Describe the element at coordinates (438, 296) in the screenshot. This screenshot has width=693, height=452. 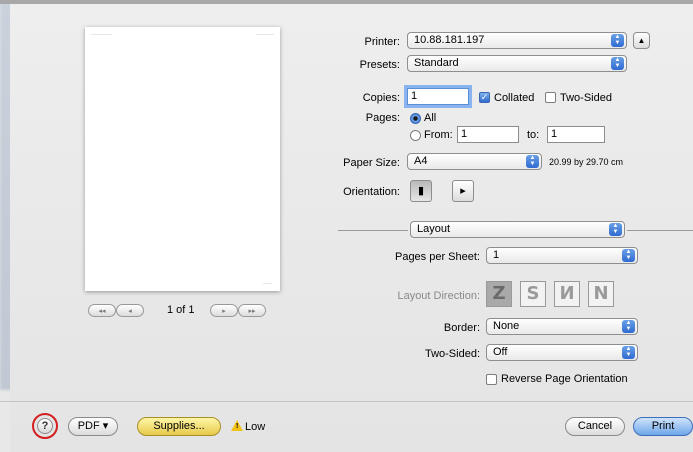
I see `layout-direction-label: Layout Direction:` at that location.